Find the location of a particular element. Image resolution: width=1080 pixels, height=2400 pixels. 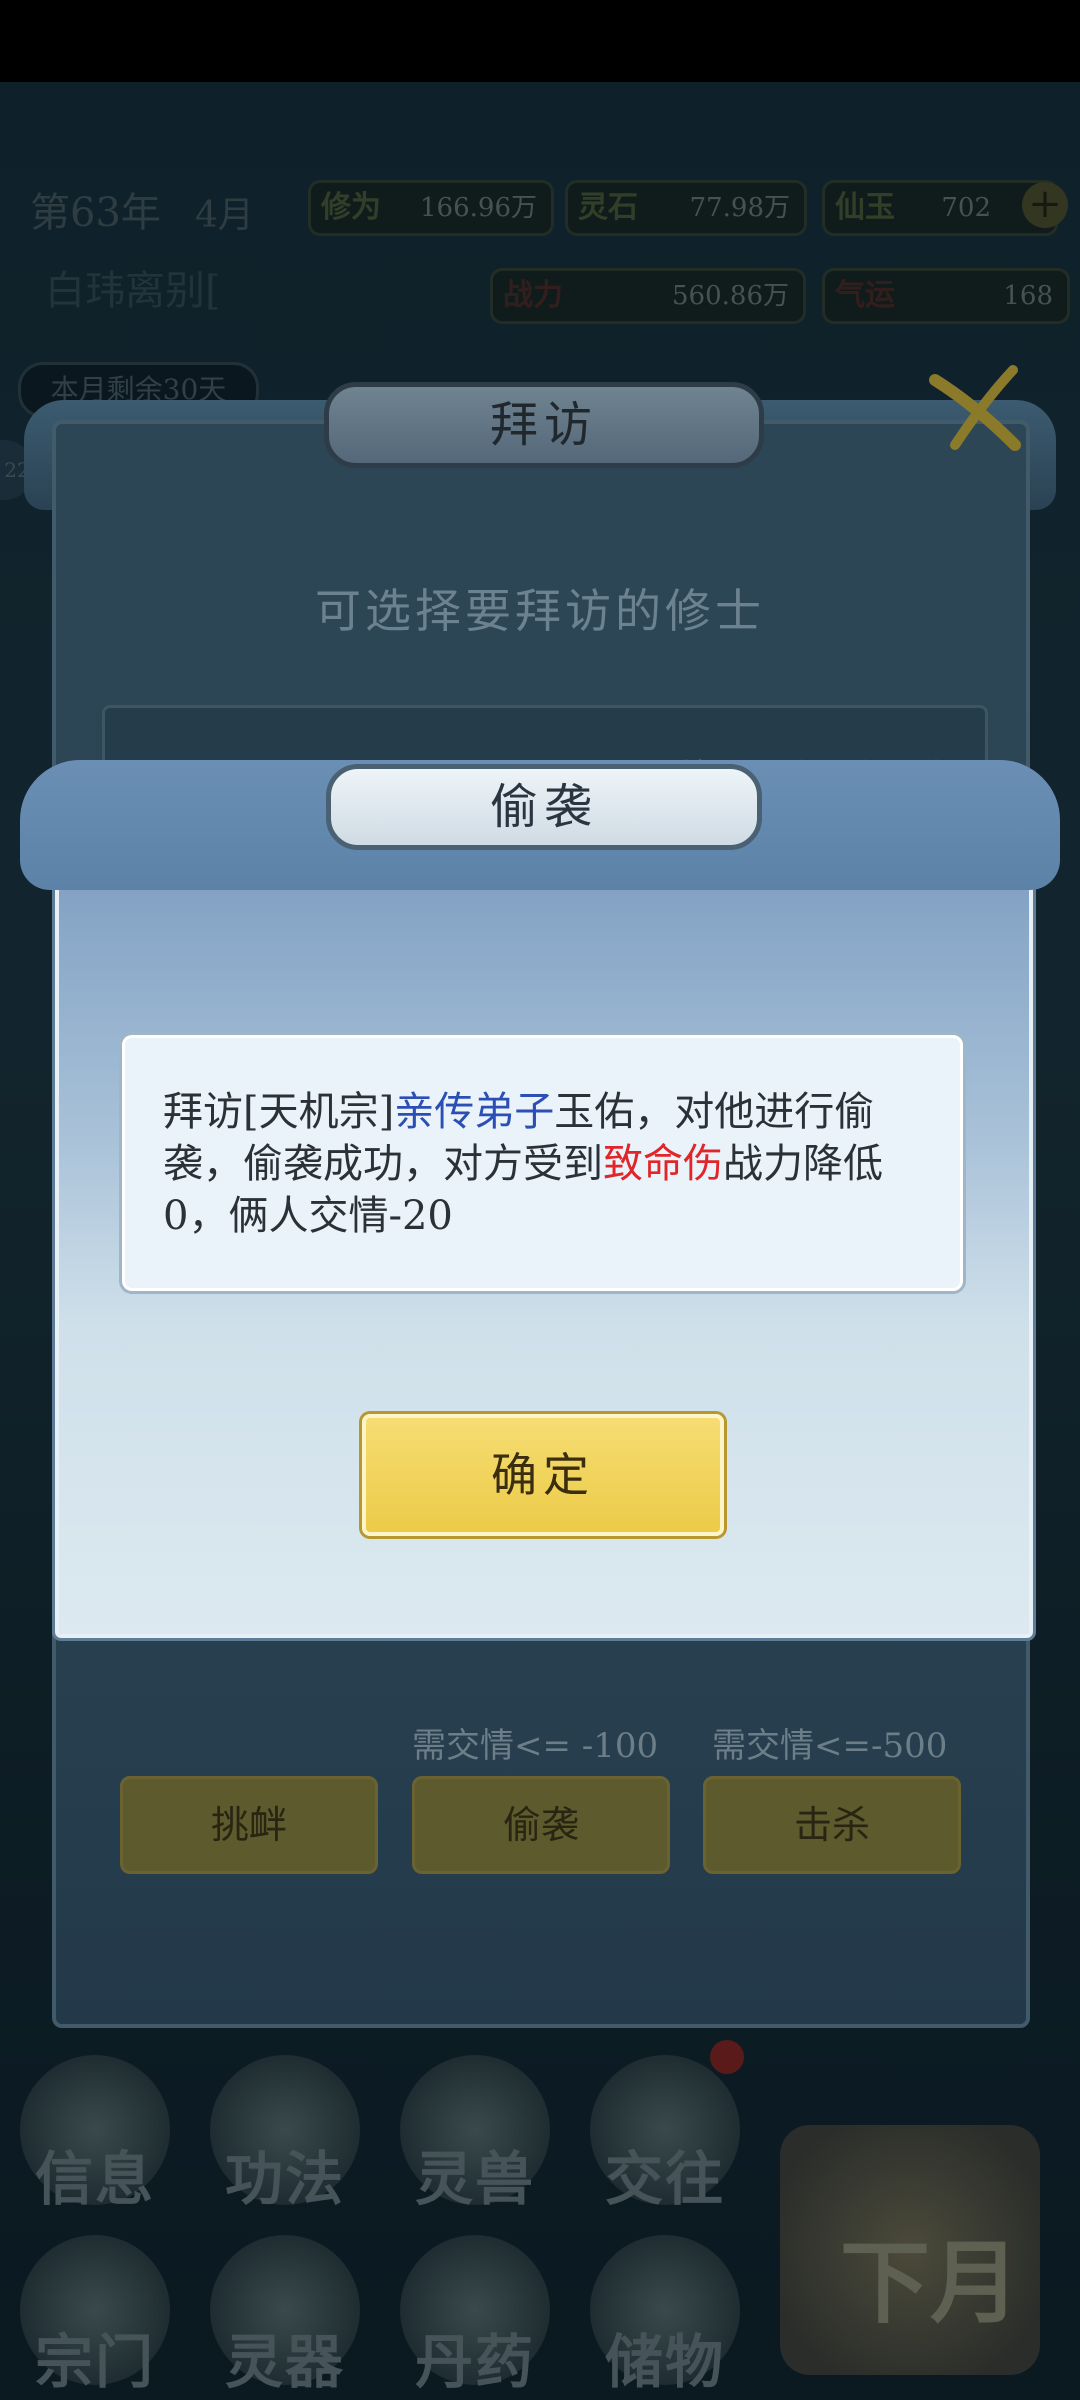

dialog-title: 偷袭 is located at coordinates (544, 807).